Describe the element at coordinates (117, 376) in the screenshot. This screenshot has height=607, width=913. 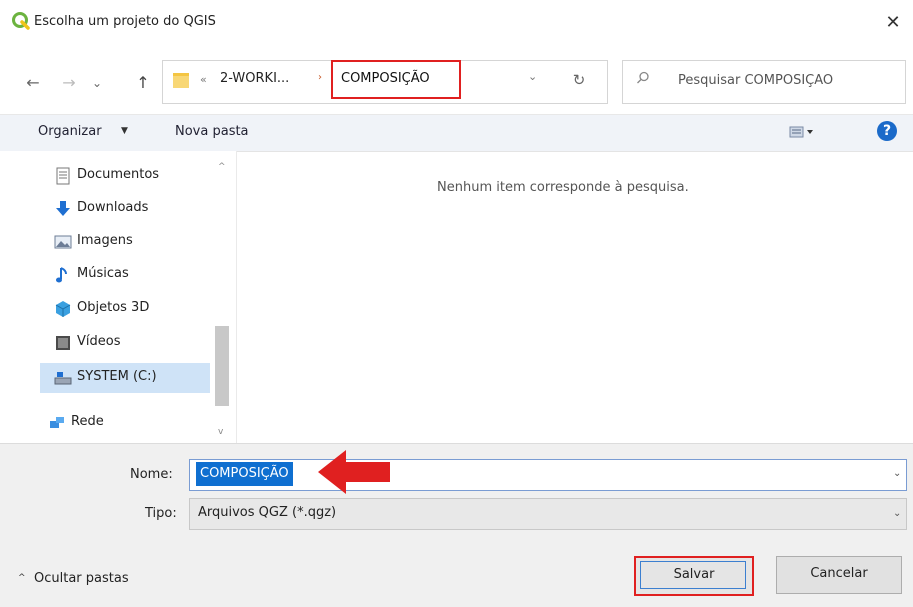
I see `sidebar-item-label: SYSTEM (C:)` at that location.